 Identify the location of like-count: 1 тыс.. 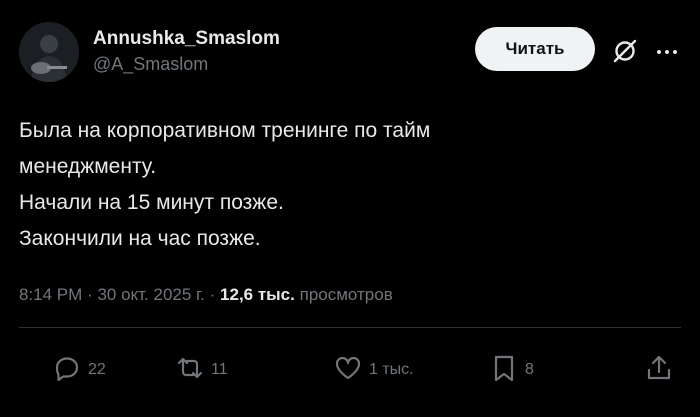
(391, 369).